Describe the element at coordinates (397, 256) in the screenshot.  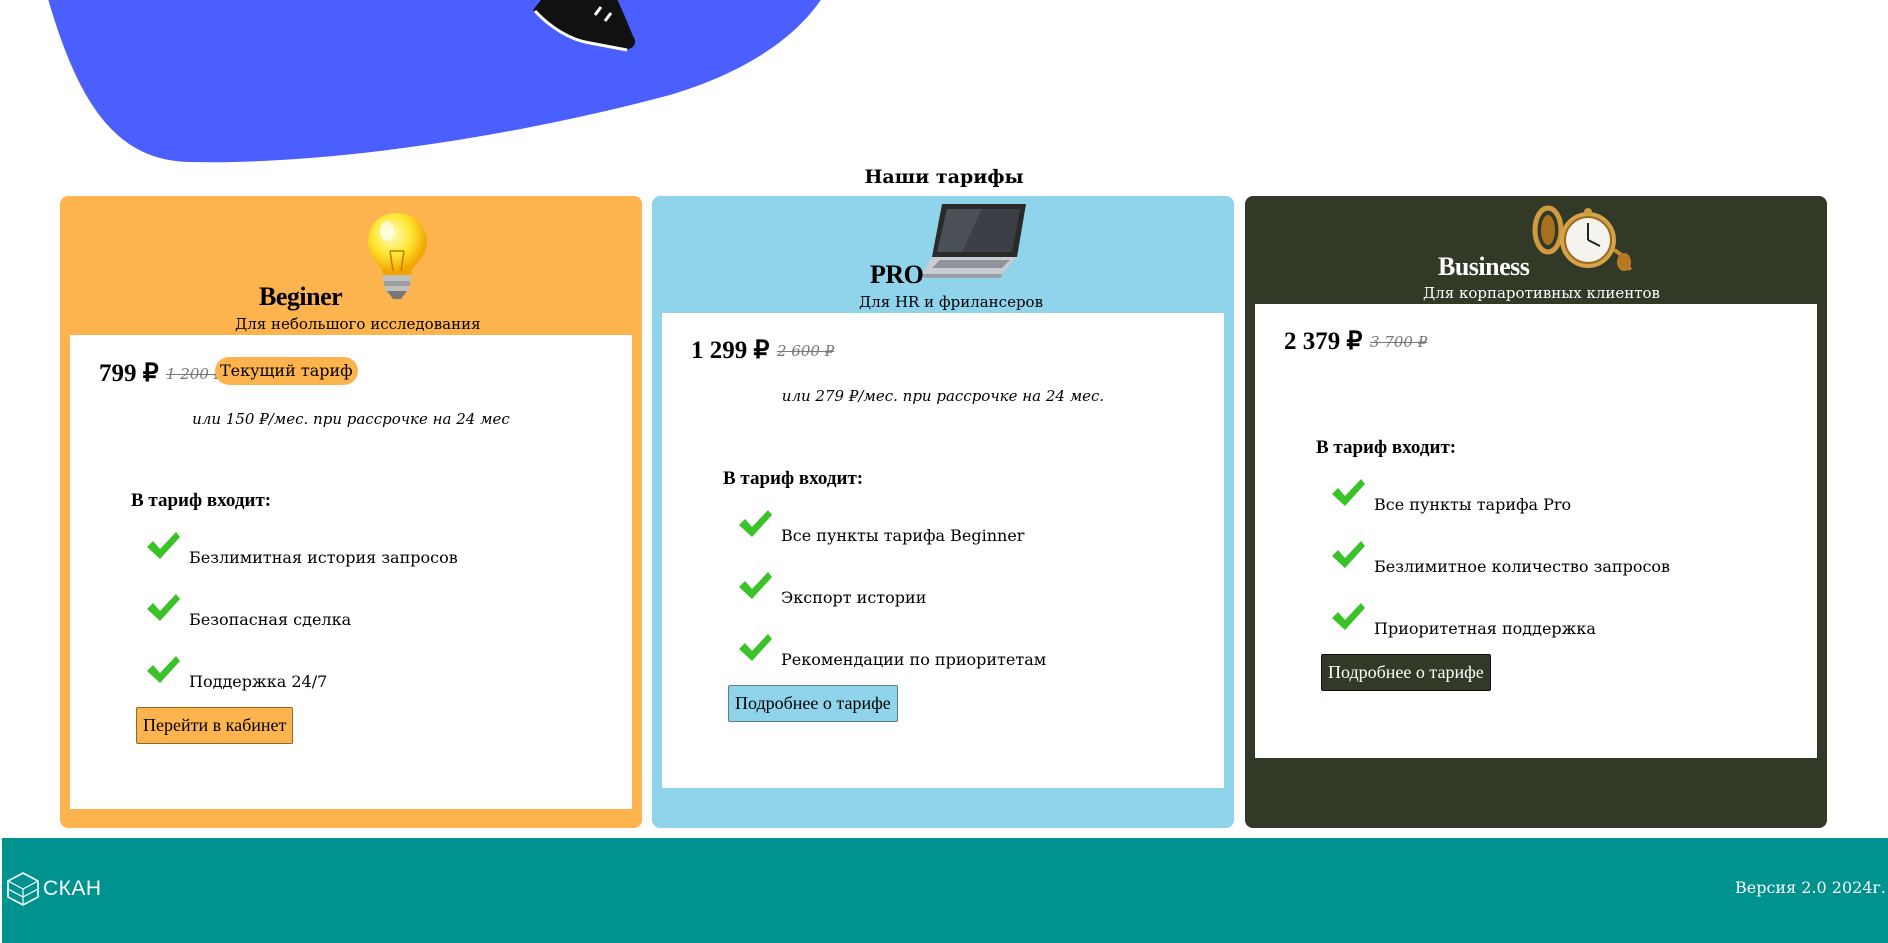
I see `lightbulb-icon` at that location.